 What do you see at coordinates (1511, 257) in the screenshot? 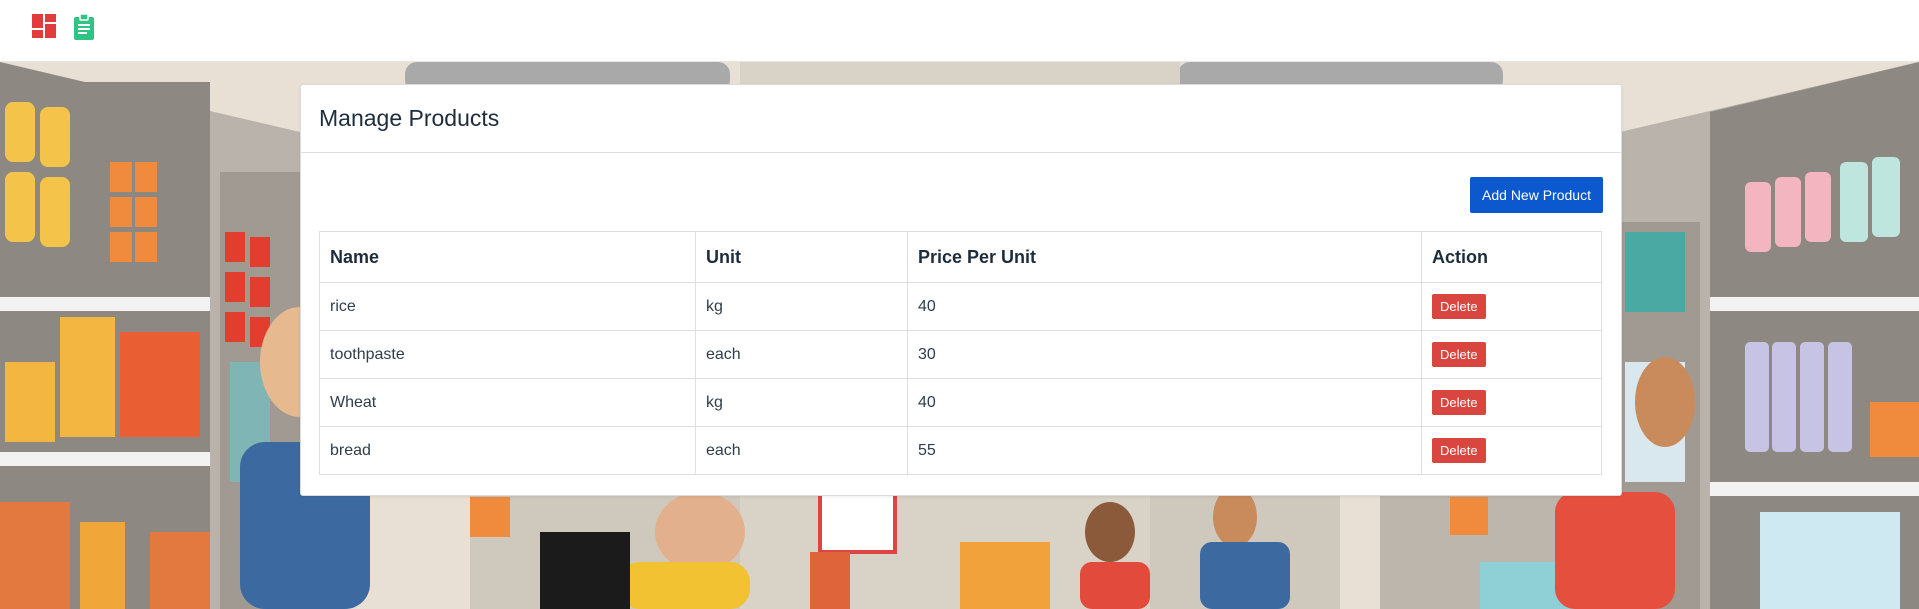
I see `column-header-action: Action` at bounding box center [1511, 257].